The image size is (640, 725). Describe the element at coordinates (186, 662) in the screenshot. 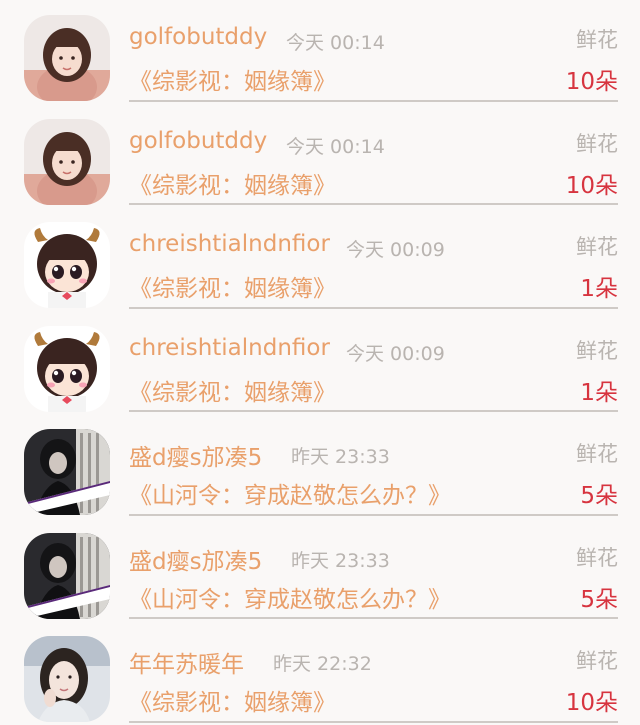

I see `user-name: 年年苏暖年` at that location.